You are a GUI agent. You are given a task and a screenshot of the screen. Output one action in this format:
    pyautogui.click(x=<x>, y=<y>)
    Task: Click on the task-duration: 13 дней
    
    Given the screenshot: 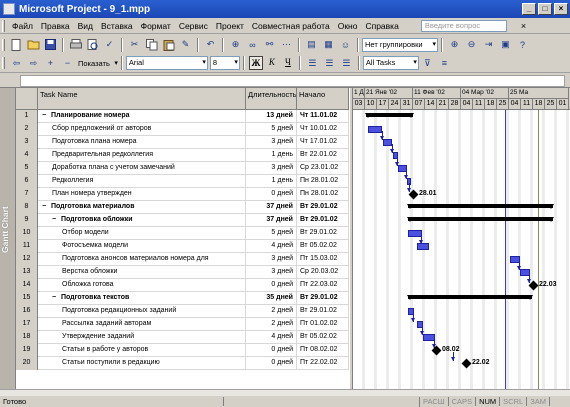 What is the action you would take?
    pyautogui.click(x=271, y=116)
    